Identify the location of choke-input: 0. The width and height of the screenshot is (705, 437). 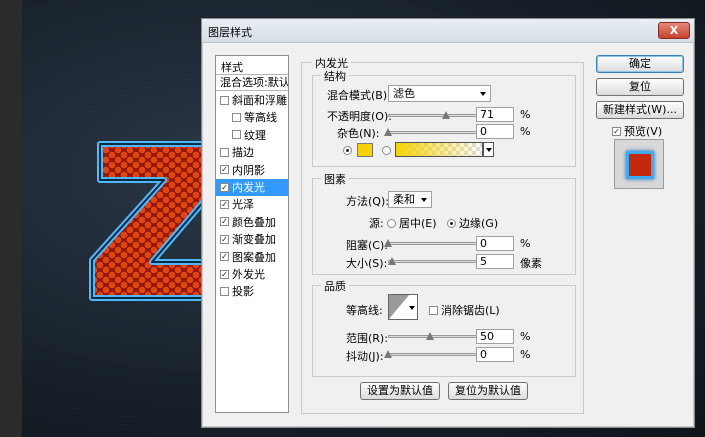
(495, 243).